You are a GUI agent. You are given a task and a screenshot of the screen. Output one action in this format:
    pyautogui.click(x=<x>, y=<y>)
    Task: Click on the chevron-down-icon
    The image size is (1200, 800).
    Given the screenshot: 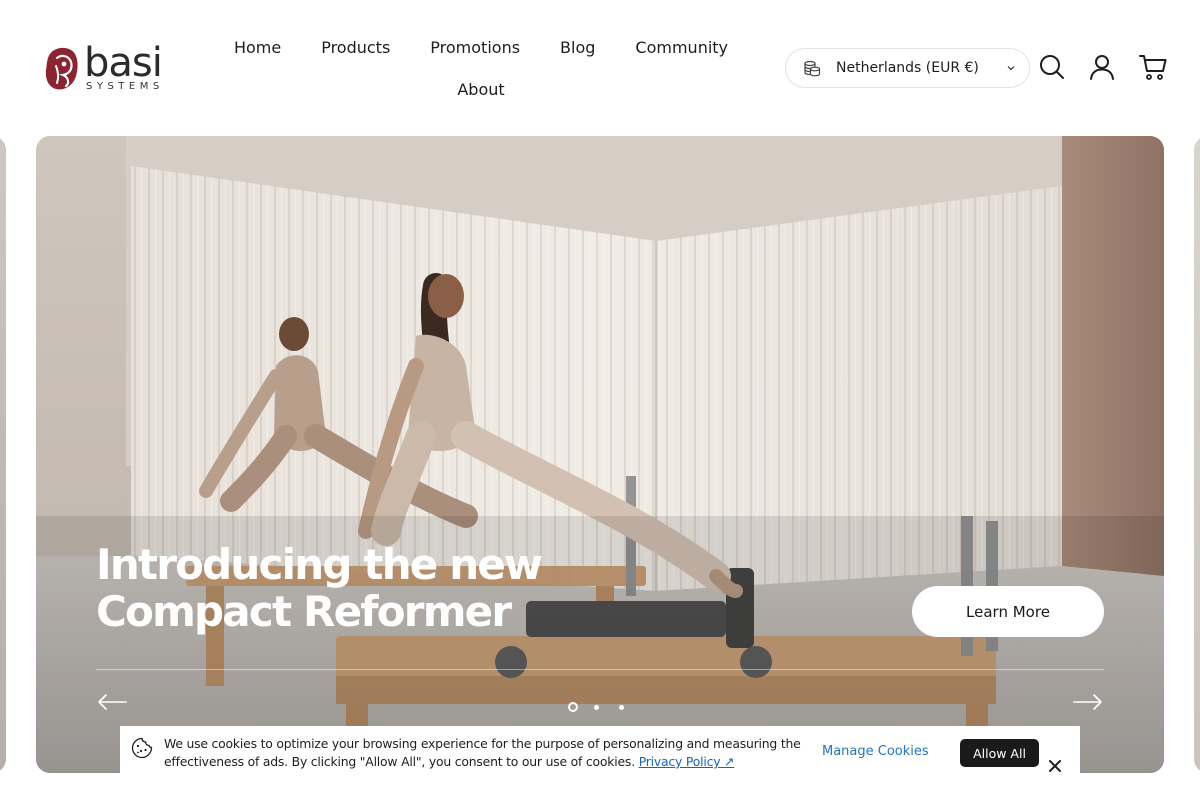 What is the action you would take?
    pyautogui.click(x=1011, y=68)
    